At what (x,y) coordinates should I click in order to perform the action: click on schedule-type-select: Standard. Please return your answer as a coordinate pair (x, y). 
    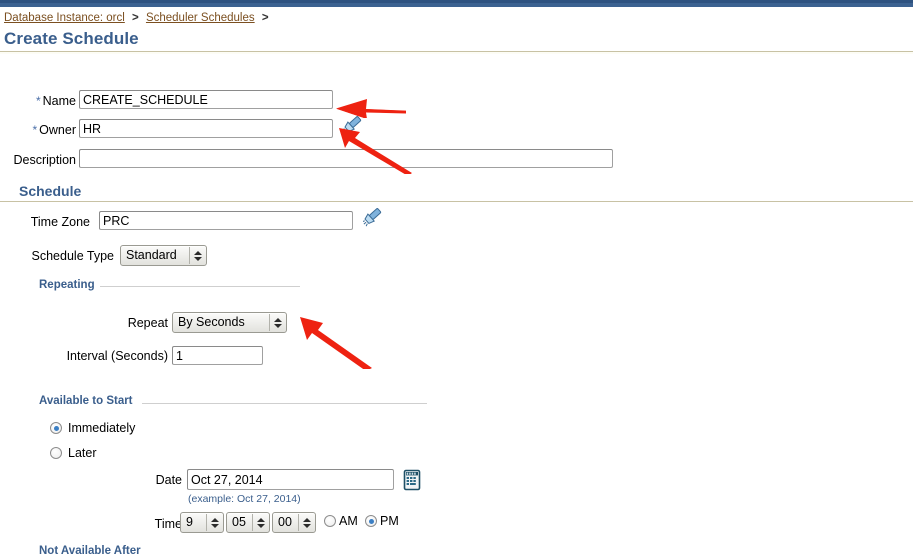
    Looking at the image, I should click on (163, 255).